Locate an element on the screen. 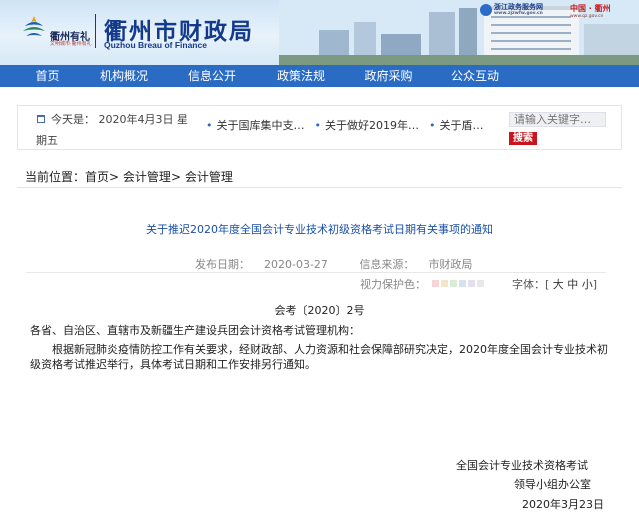  nav-item-public-interaction: 公众互动 is located at coordinates (475, 76).